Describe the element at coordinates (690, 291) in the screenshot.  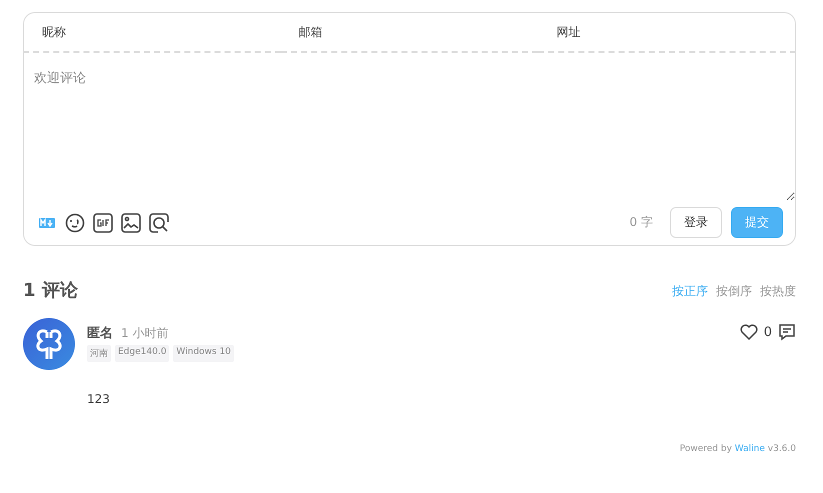
I see `sort-tab: 按正序` at that location.